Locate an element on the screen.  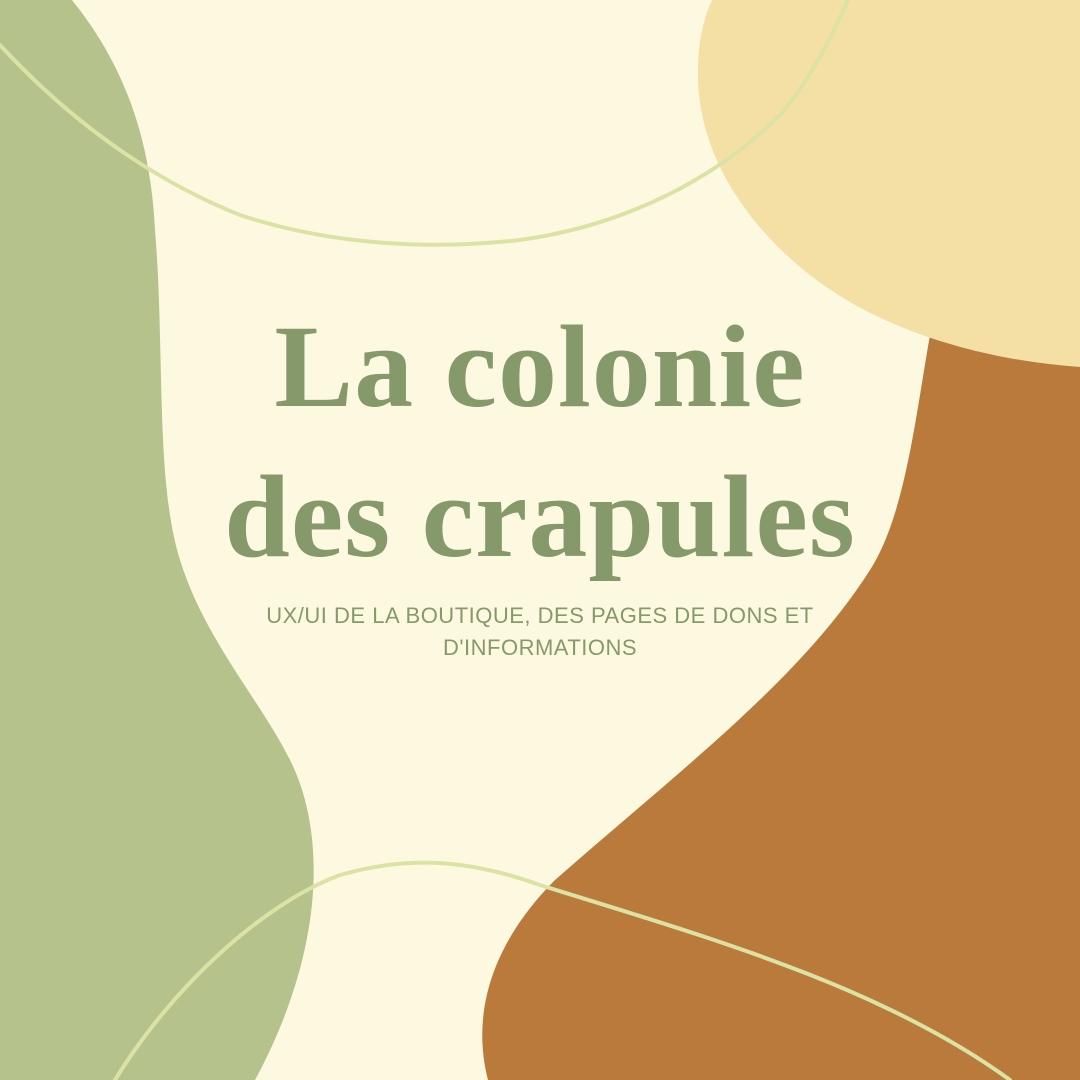
page-title-line-2: des crapules is located at coordinates (540, 516).